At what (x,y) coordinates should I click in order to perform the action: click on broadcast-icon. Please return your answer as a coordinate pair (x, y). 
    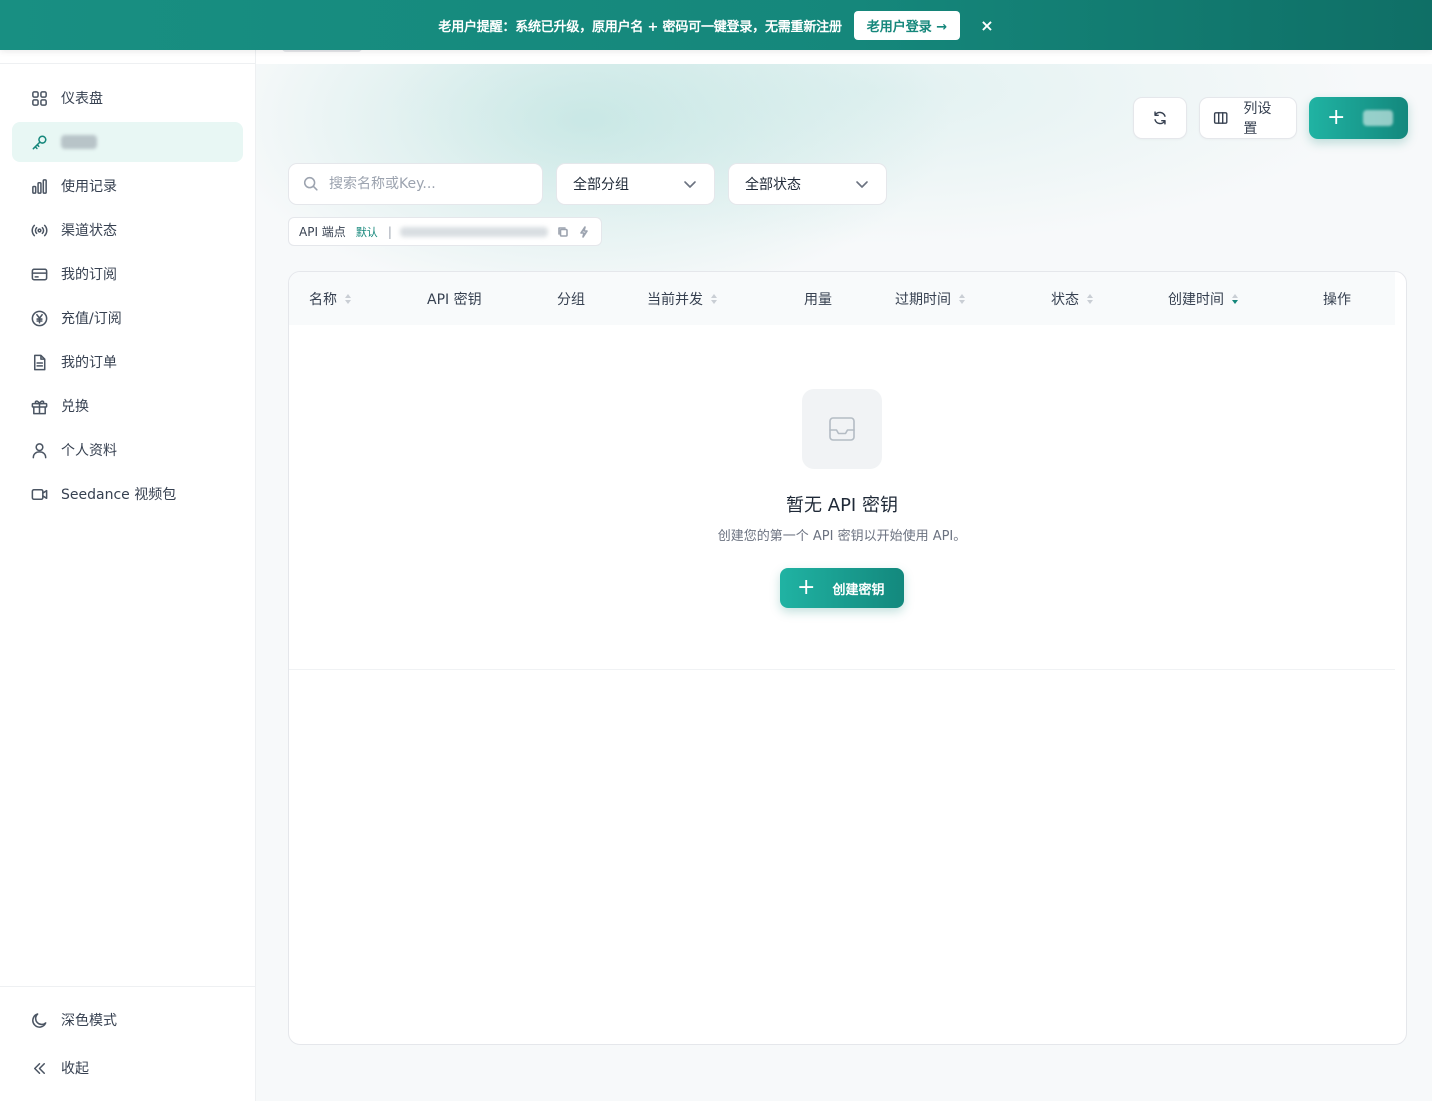
    Looking at the image, I should click on (39, 230).